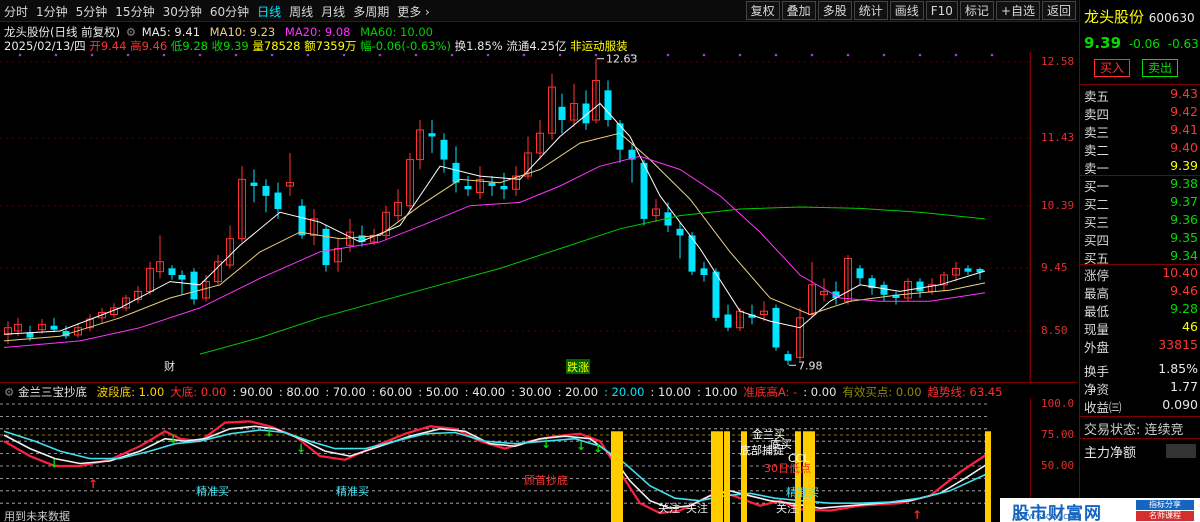 The width and height of the screenshot is (1200, 522). Describe the element at coordinates (108, 46) in the screenshot. I see `quote-open: 开9.44` at that location.